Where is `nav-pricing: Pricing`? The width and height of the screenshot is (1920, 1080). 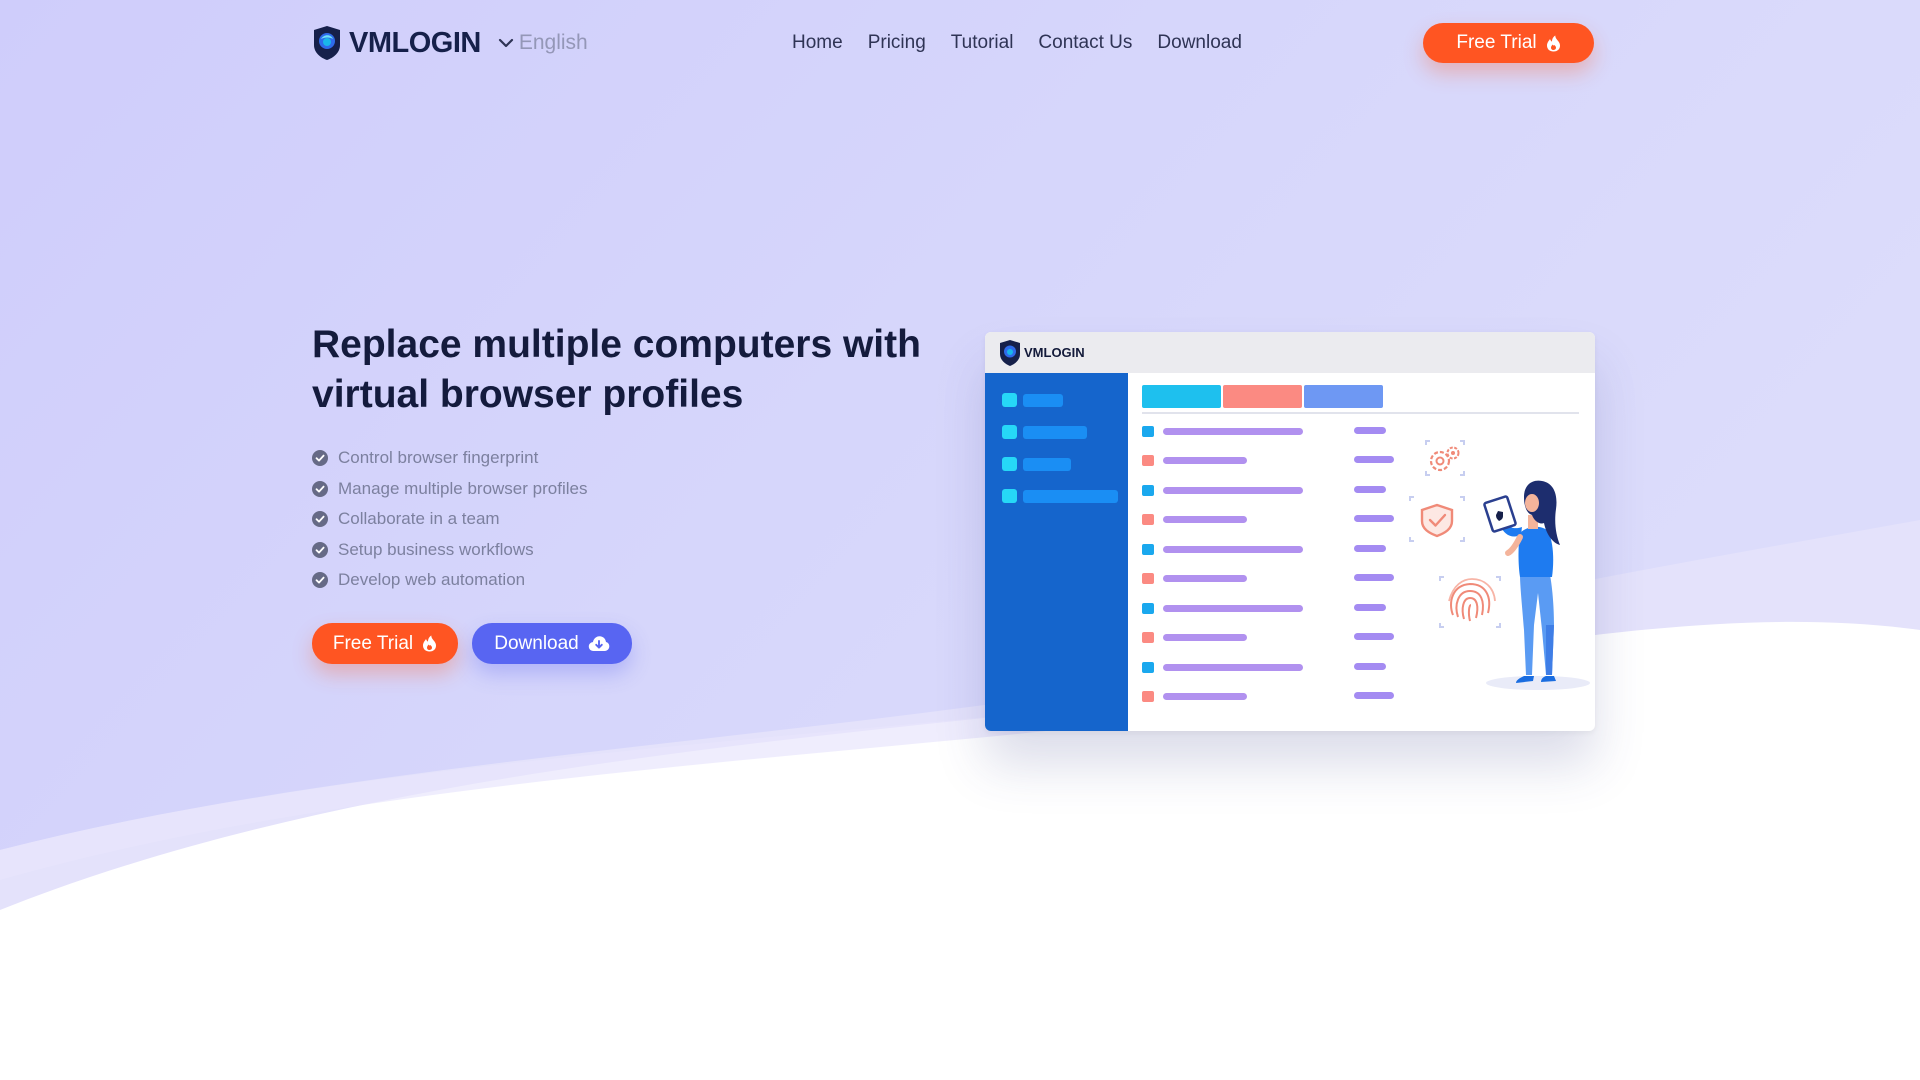
nav-pricing: Pricing is located at coordinates (897, 43).